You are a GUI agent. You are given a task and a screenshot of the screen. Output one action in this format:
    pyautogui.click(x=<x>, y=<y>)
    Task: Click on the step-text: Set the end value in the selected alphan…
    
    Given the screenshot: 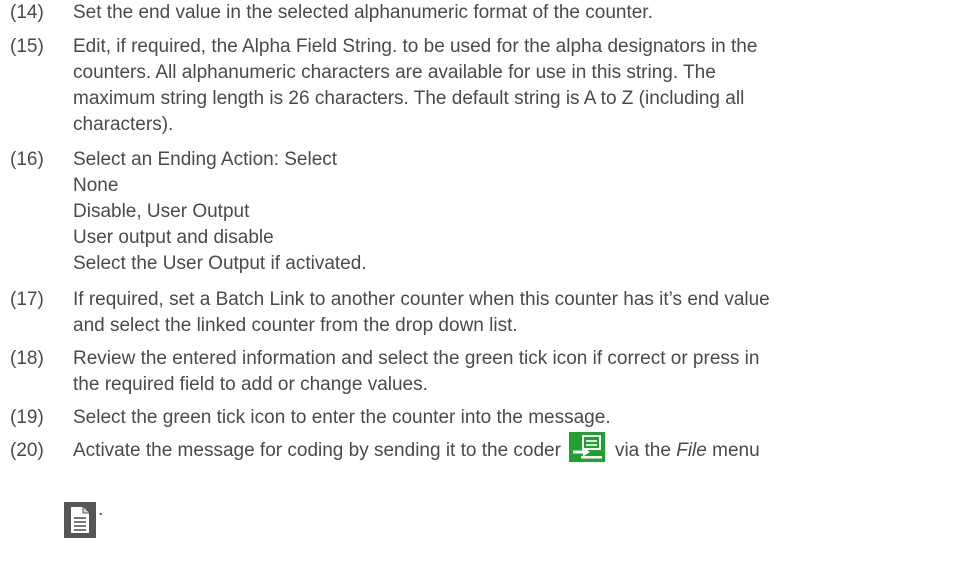 What is the action you would take?
    pyautogui.click(x=509, y=13)
    